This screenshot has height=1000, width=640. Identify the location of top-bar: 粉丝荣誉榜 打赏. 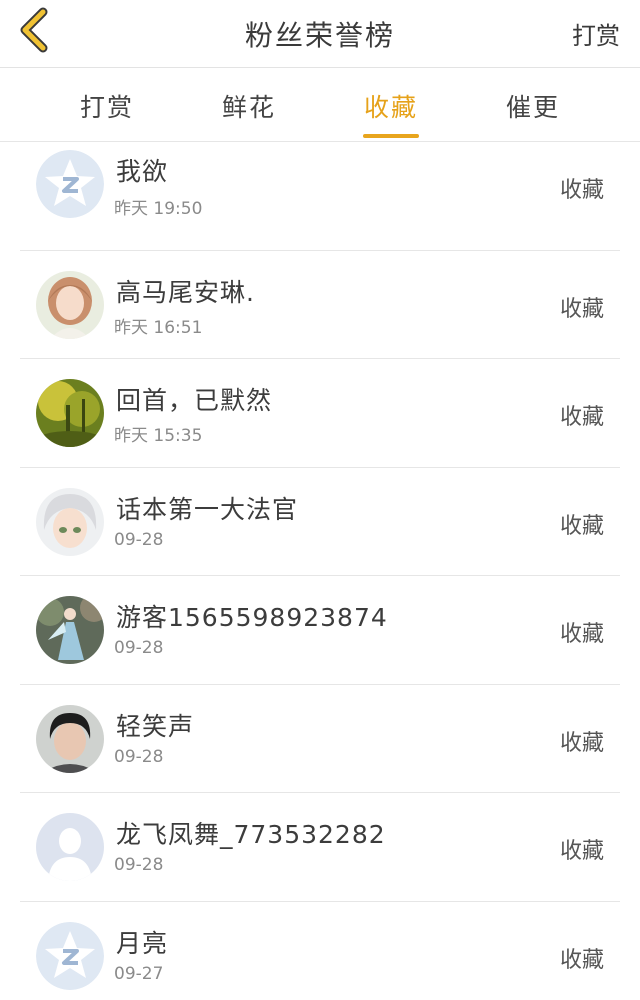
(320, 34).